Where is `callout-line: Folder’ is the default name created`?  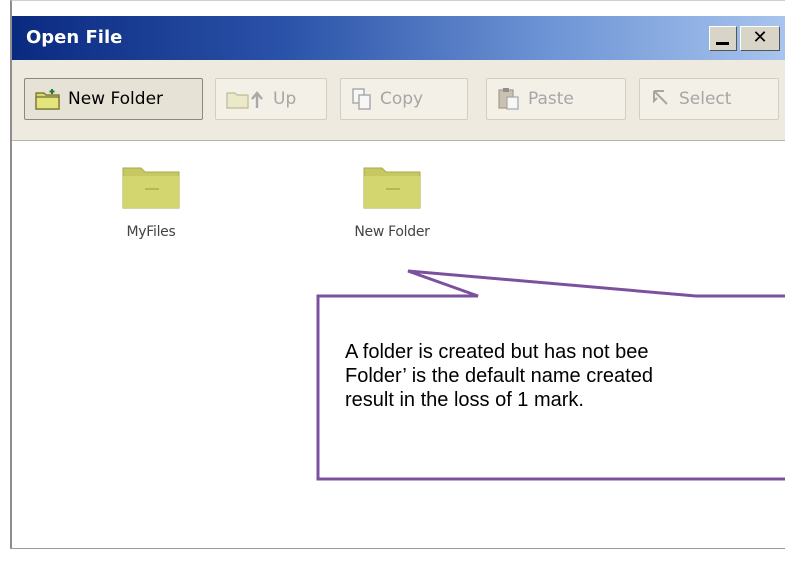 callout-line: Folder’ is the default name created is located at coordinates (499, 376).